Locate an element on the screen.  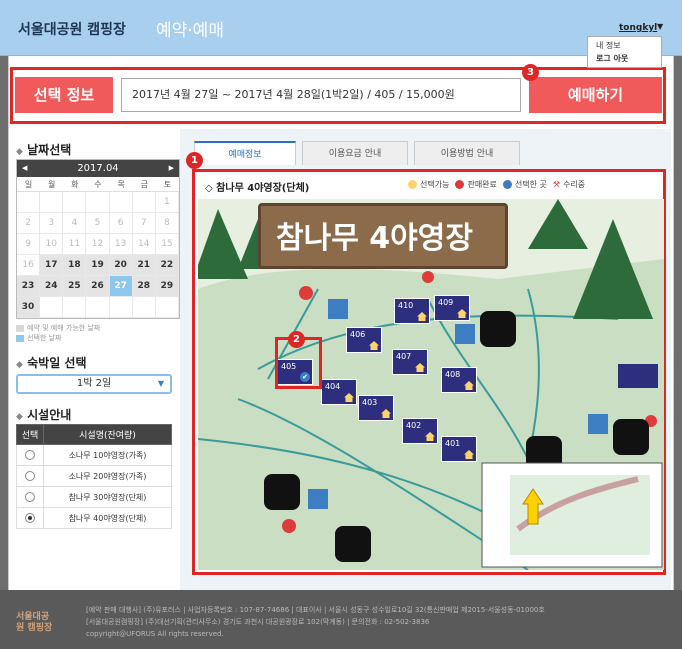
facility-col-select: 선택 is located at coordinates (30, 434).